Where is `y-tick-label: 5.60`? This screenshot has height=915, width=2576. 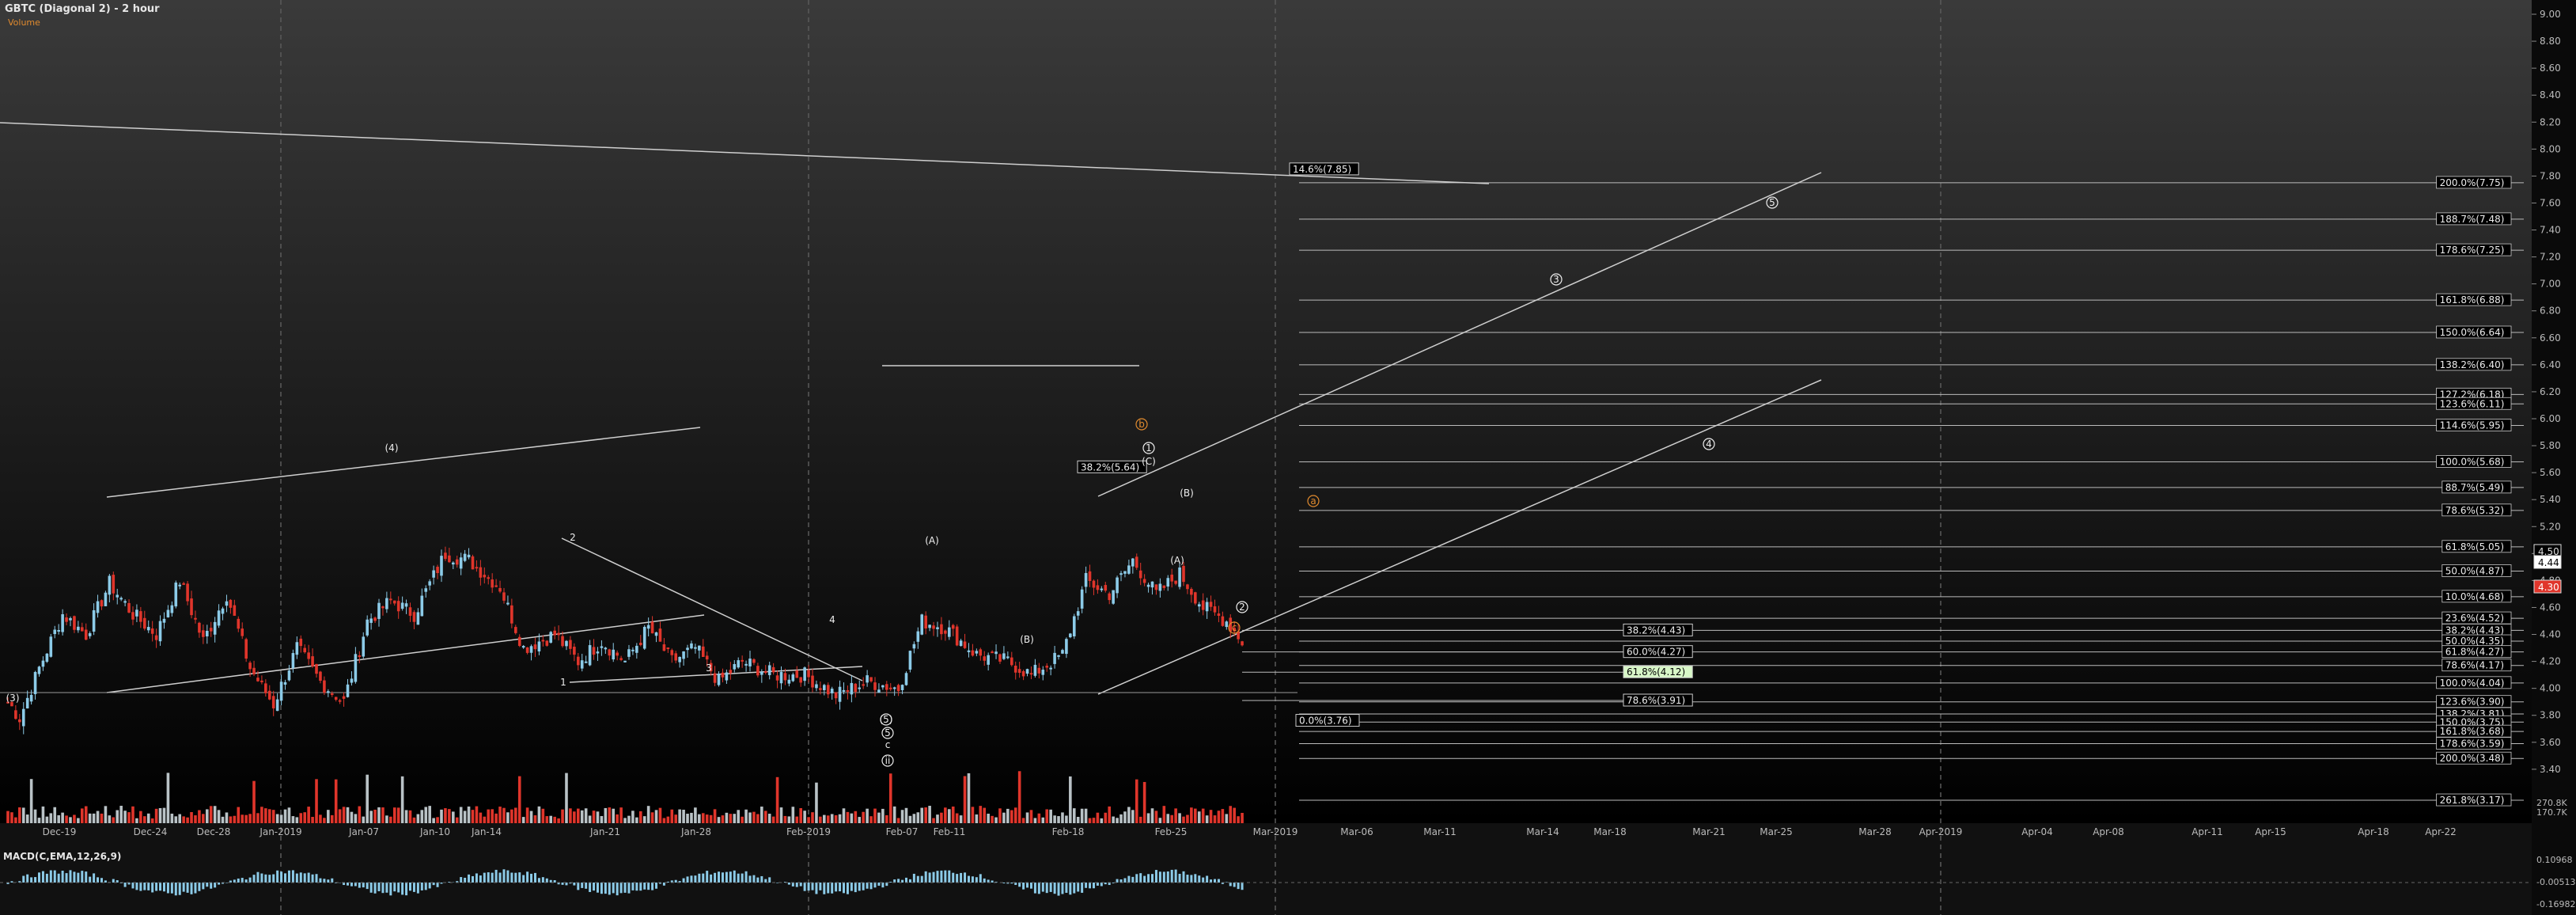 y-tick-label: 5.60 is located at coordinates (2550, 472).